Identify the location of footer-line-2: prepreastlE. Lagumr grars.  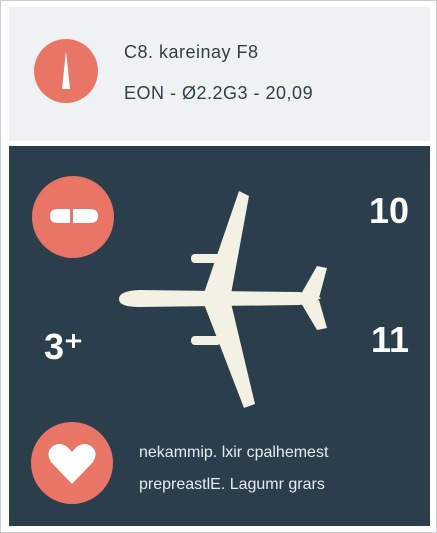
(232, 484).